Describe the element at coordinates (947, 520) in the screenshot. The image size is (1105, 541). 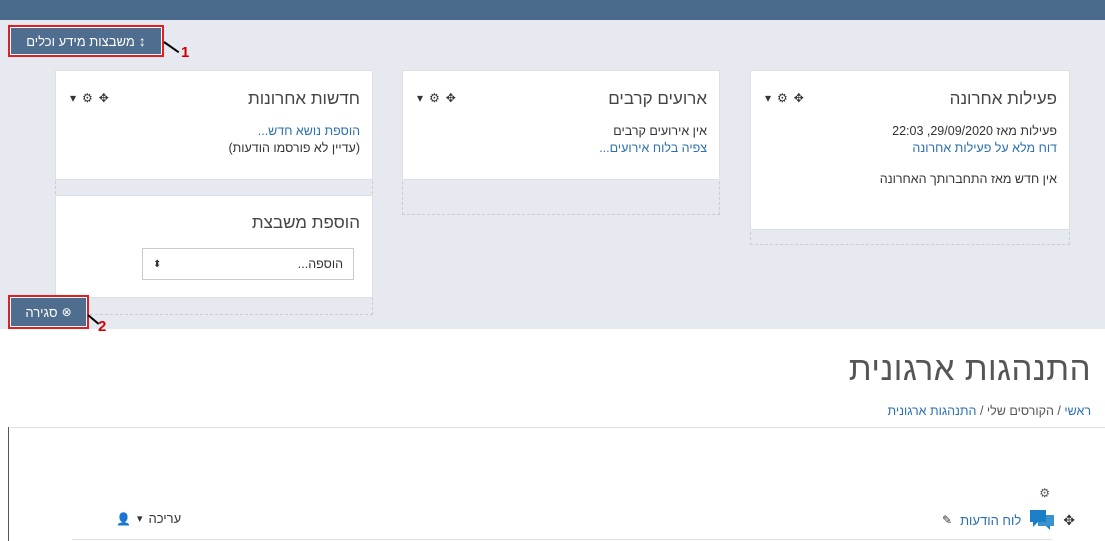
I see `pencil-icon: ✎` at that location.